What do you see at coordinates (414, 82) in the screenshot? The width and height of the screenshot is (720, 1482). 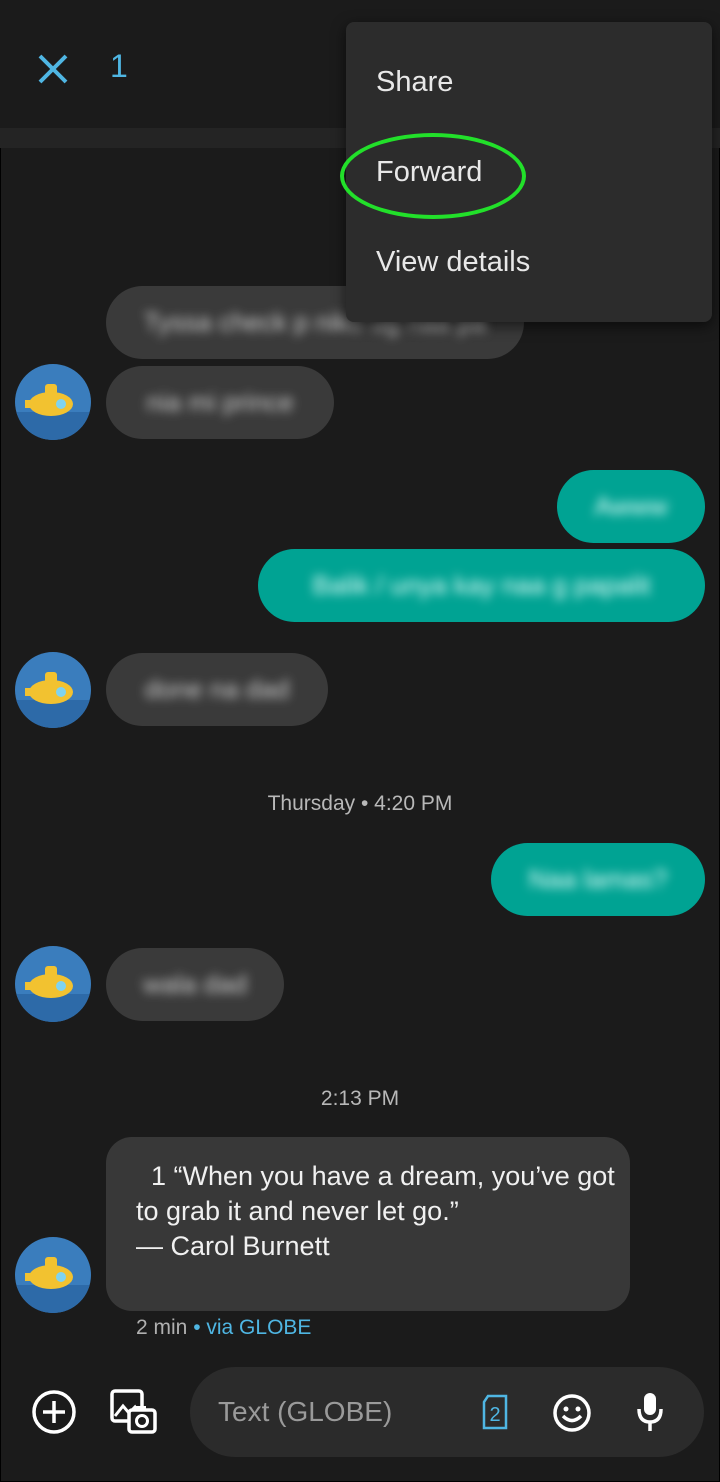 I see `menu-item-share: Share` at bounding box center [414, 82].